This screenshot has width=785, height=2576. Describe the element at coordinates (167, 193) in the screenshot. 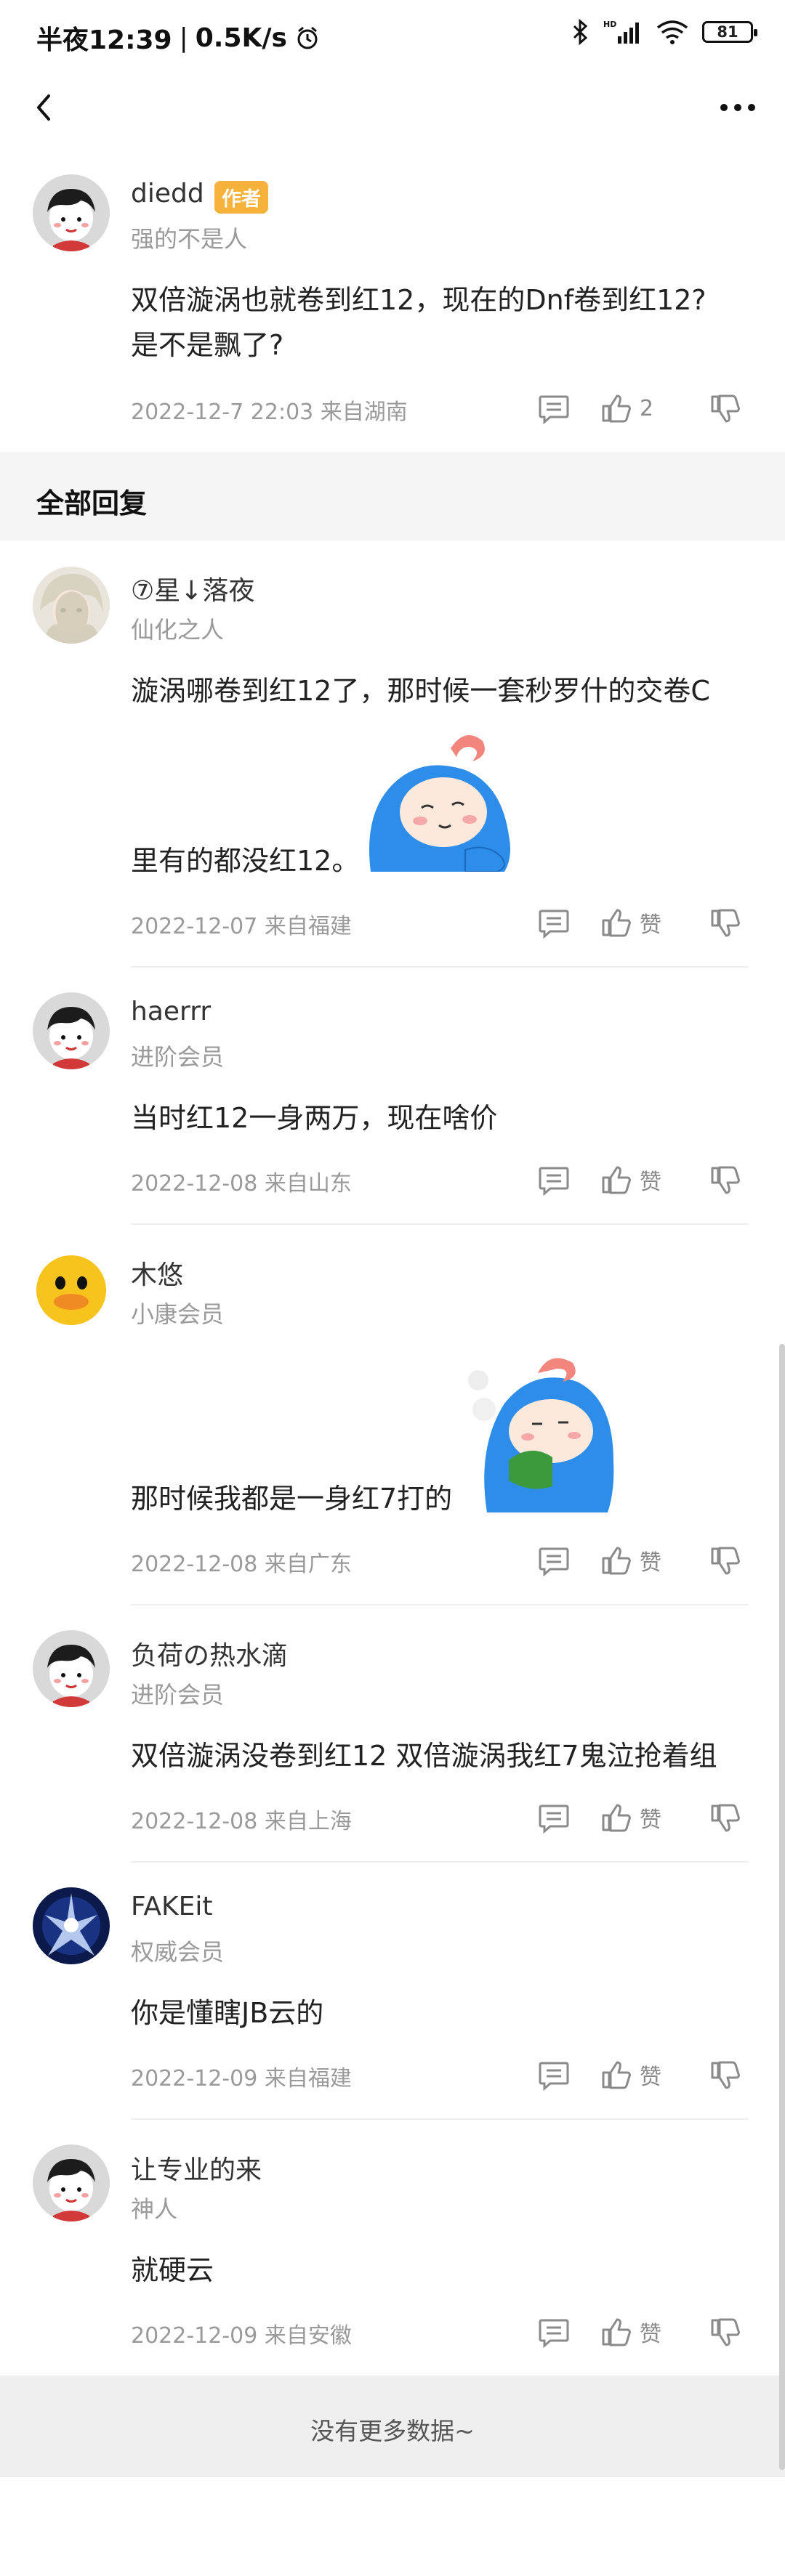

I see `username: diedd` at that location.